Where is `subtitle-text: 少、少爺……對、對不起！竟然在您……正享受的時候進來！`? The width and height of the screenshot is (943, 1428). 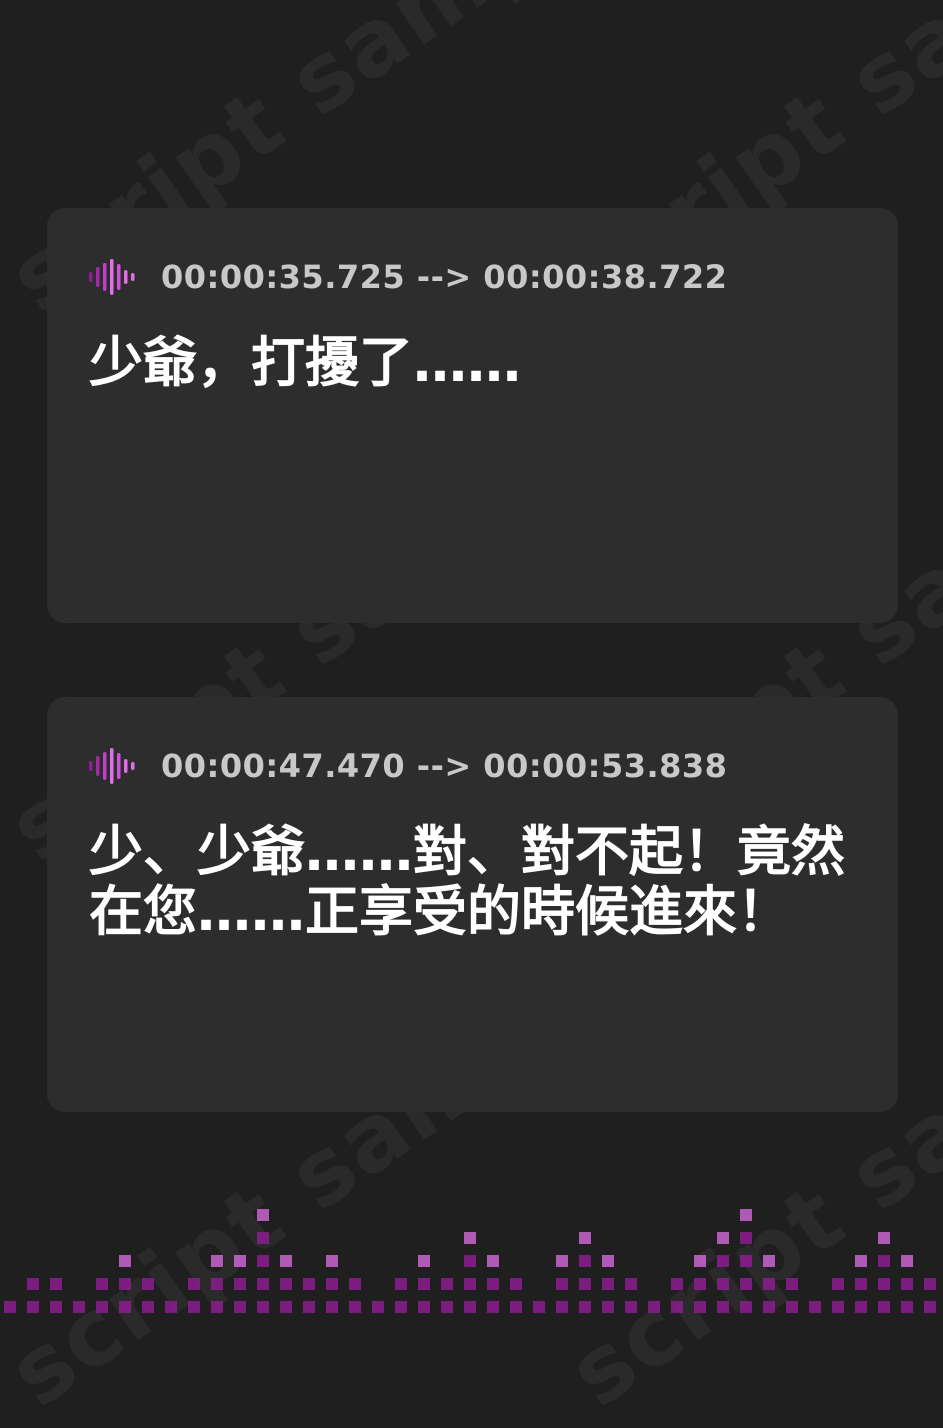 subtitle-text: 少、少爺……對、對不起！竟然在您……正享受的時候進來！ is located at coordinates (467, 881).